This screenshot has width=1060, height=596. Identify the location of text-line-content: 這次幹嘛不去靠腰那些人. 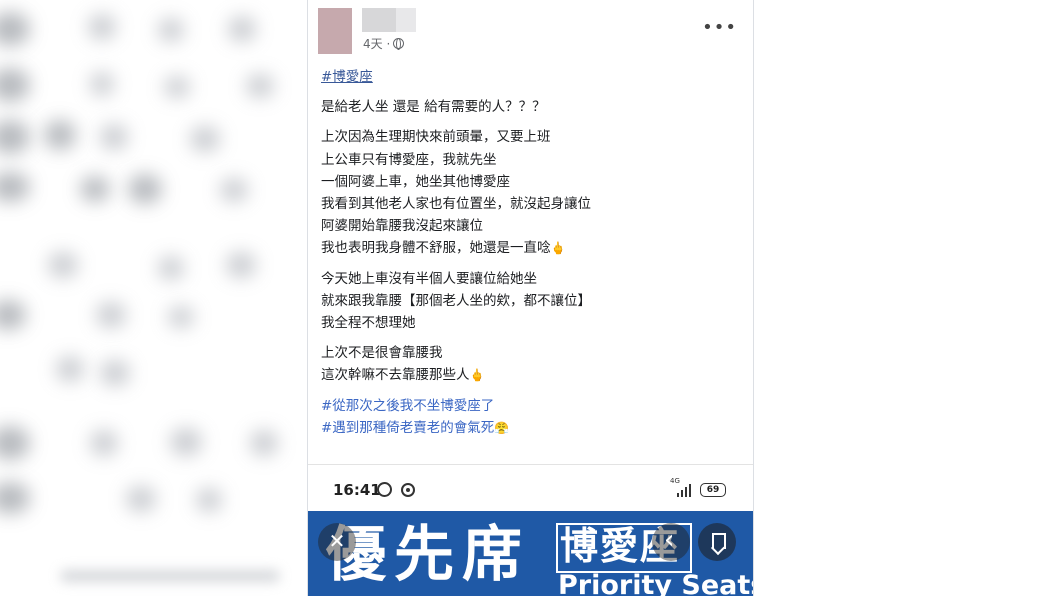
(395, 375).